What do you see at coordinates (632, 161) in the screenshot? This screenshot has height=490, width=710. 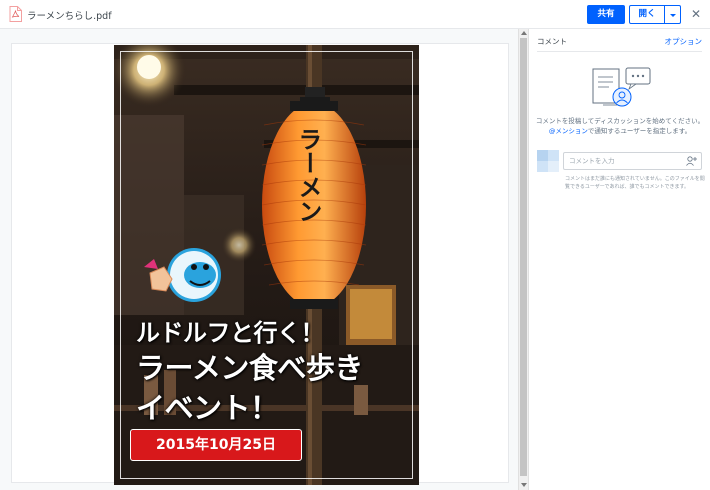 I see `comment-input` at bounding box center [632, 161].